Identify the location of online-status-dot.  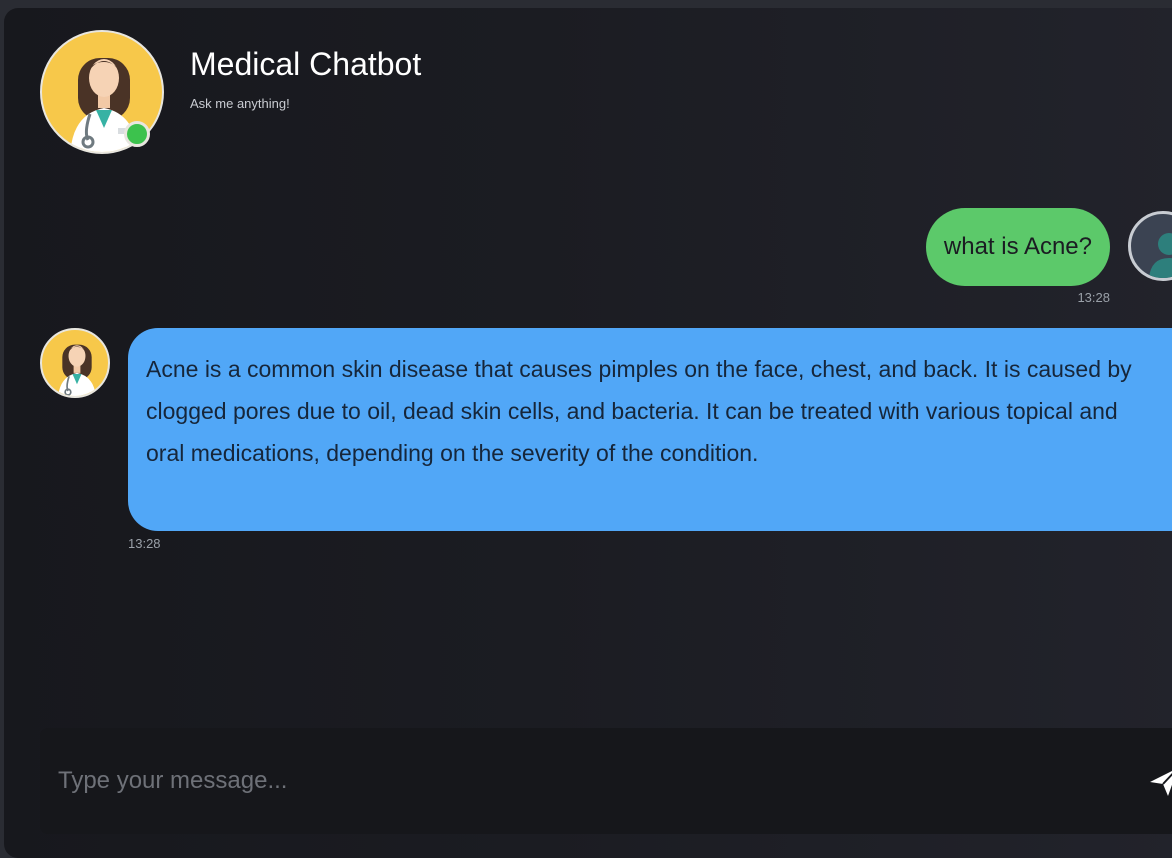
(137, 134).